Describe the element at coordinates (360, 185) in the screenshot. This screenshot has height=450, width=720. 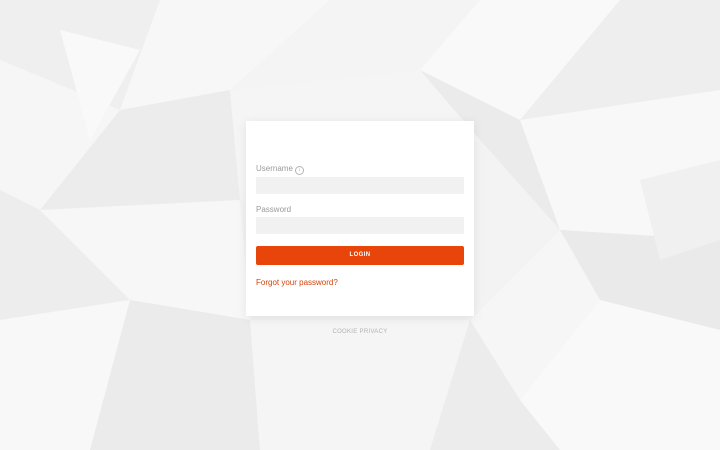
I see `username-input` at that location.